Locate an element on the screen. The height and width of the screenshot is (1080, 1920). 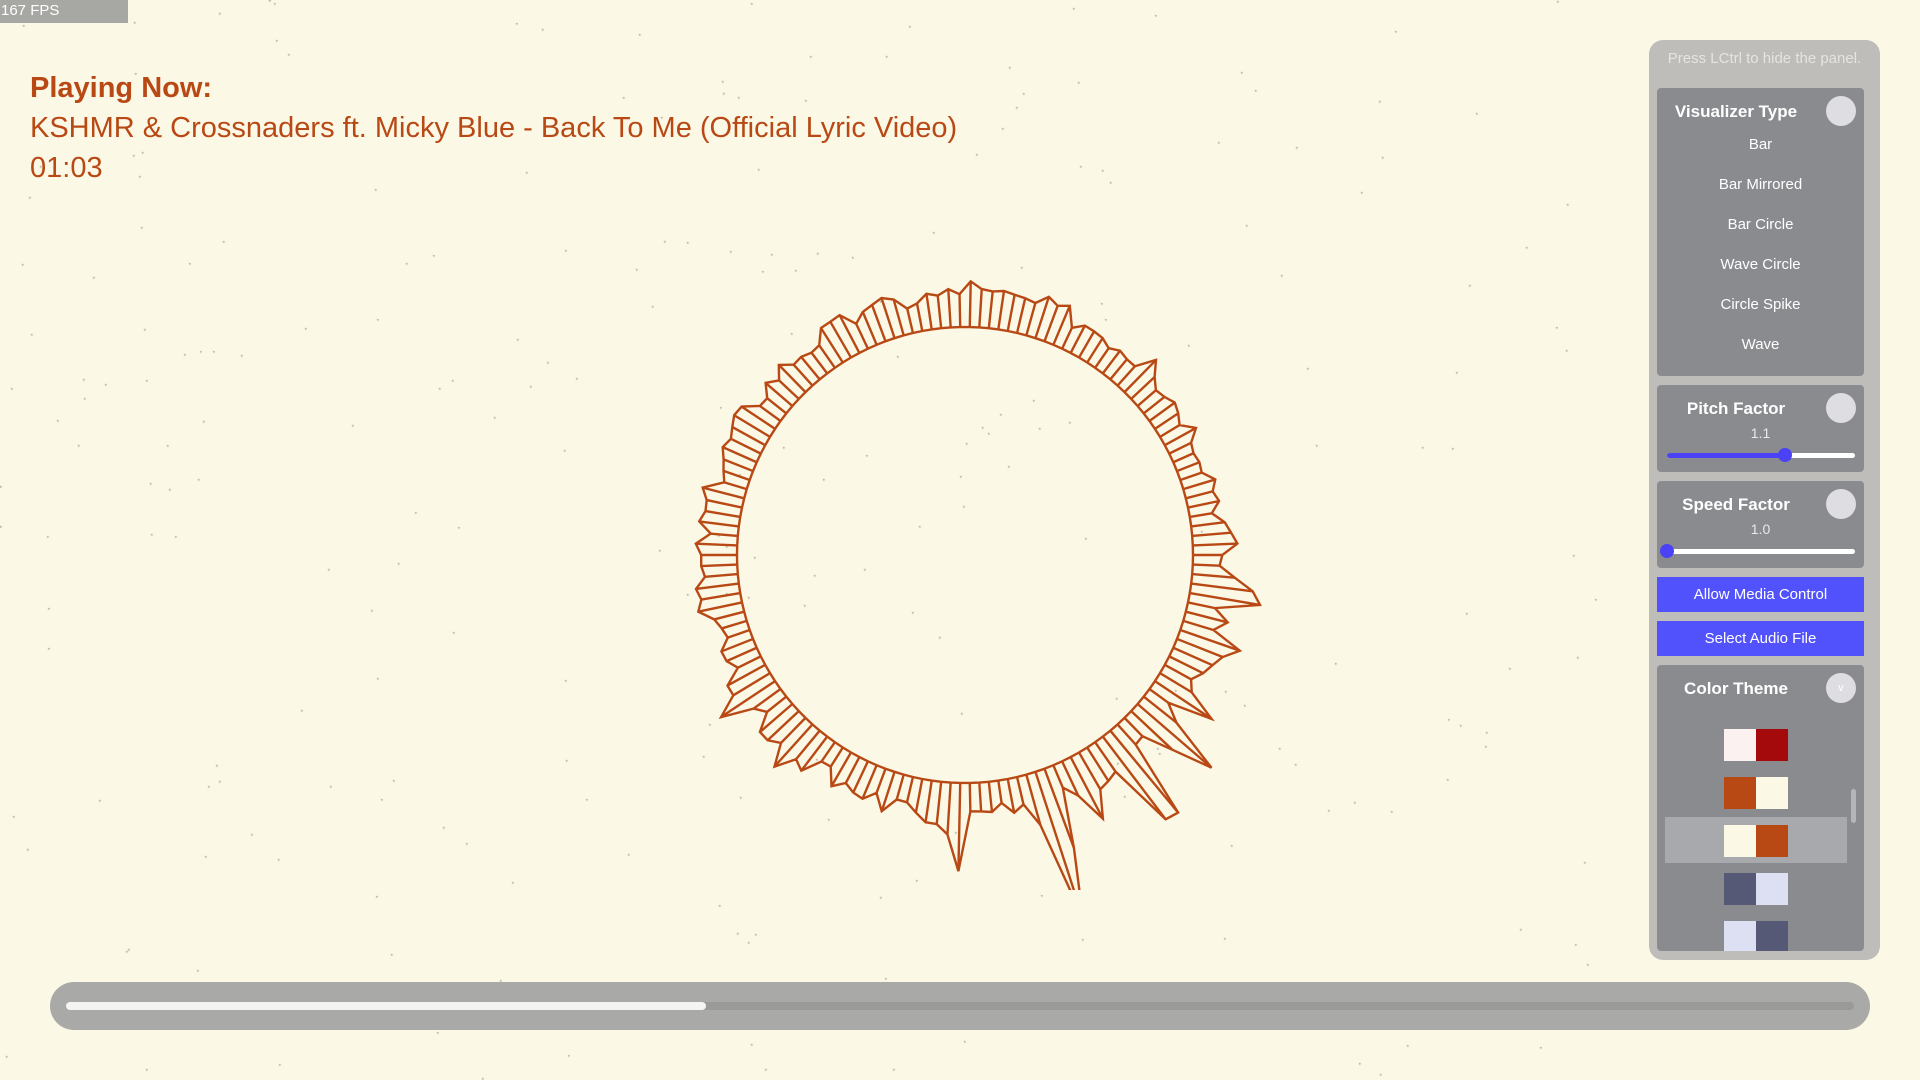
color-theme-title: Color Theme is located at coordinates (1736, 688).